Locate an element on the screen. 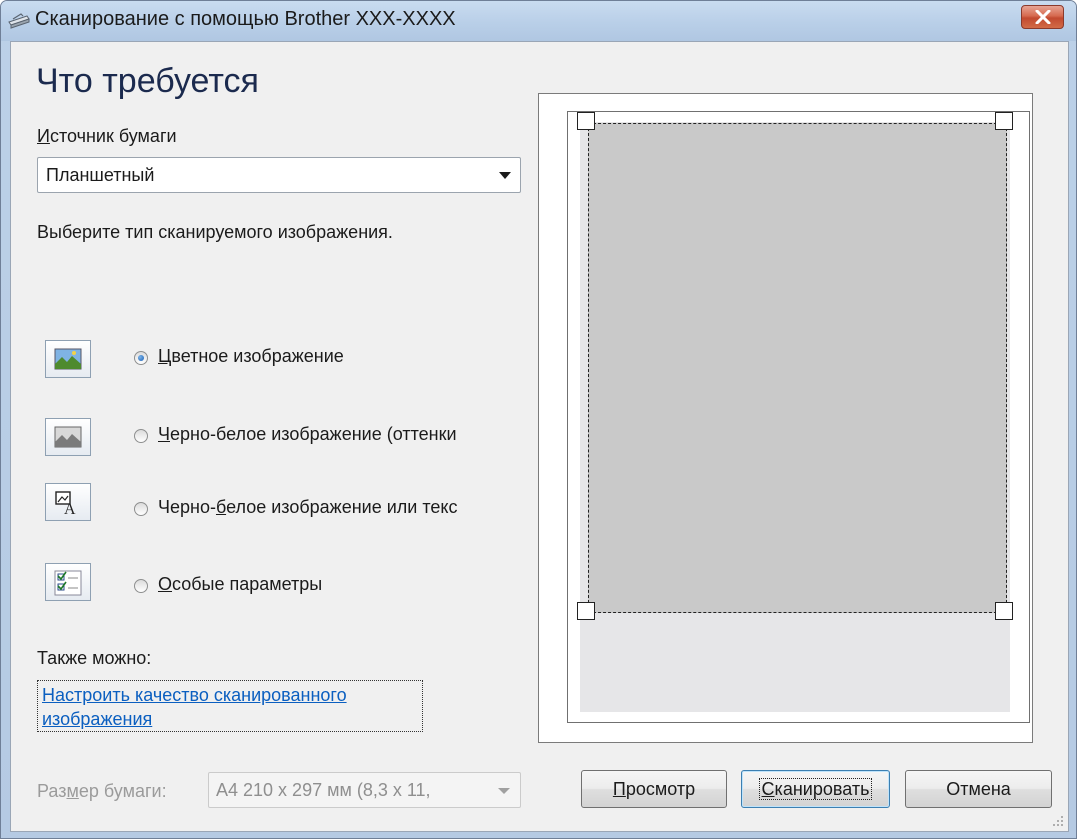  radio-bw-text is located at coordinates (141, 509).